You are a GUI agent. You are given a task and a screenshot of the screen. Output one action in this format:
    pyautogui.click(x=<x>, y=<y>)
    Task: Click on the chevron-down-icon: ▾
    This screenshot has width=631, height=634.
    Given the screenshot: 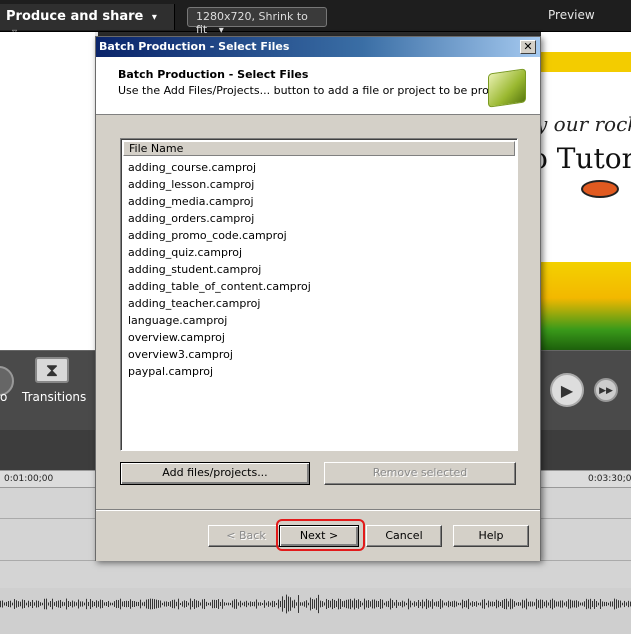 What is the action you would take?
    pyautogui.click(x=154, y=17)
    